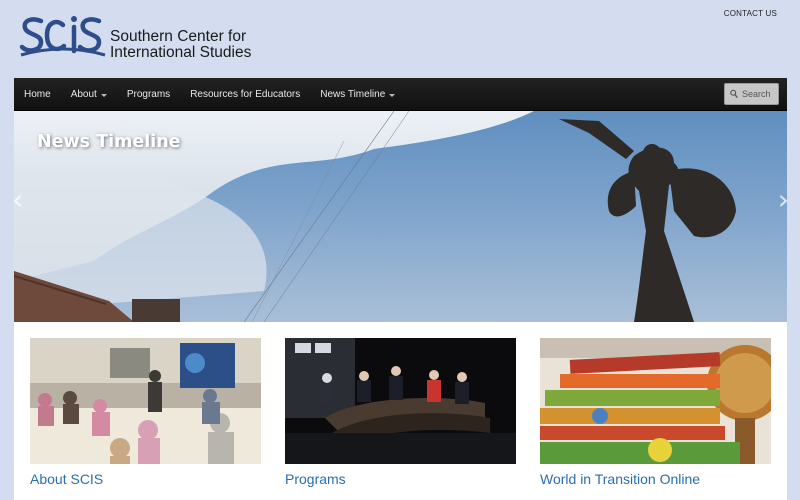 This screenshot has width=800, height=500. What do you see at coordinates (178, 36) in the screenshot?
I see `org-name-line1: Southern Center for` at bounding box center [178, 36].